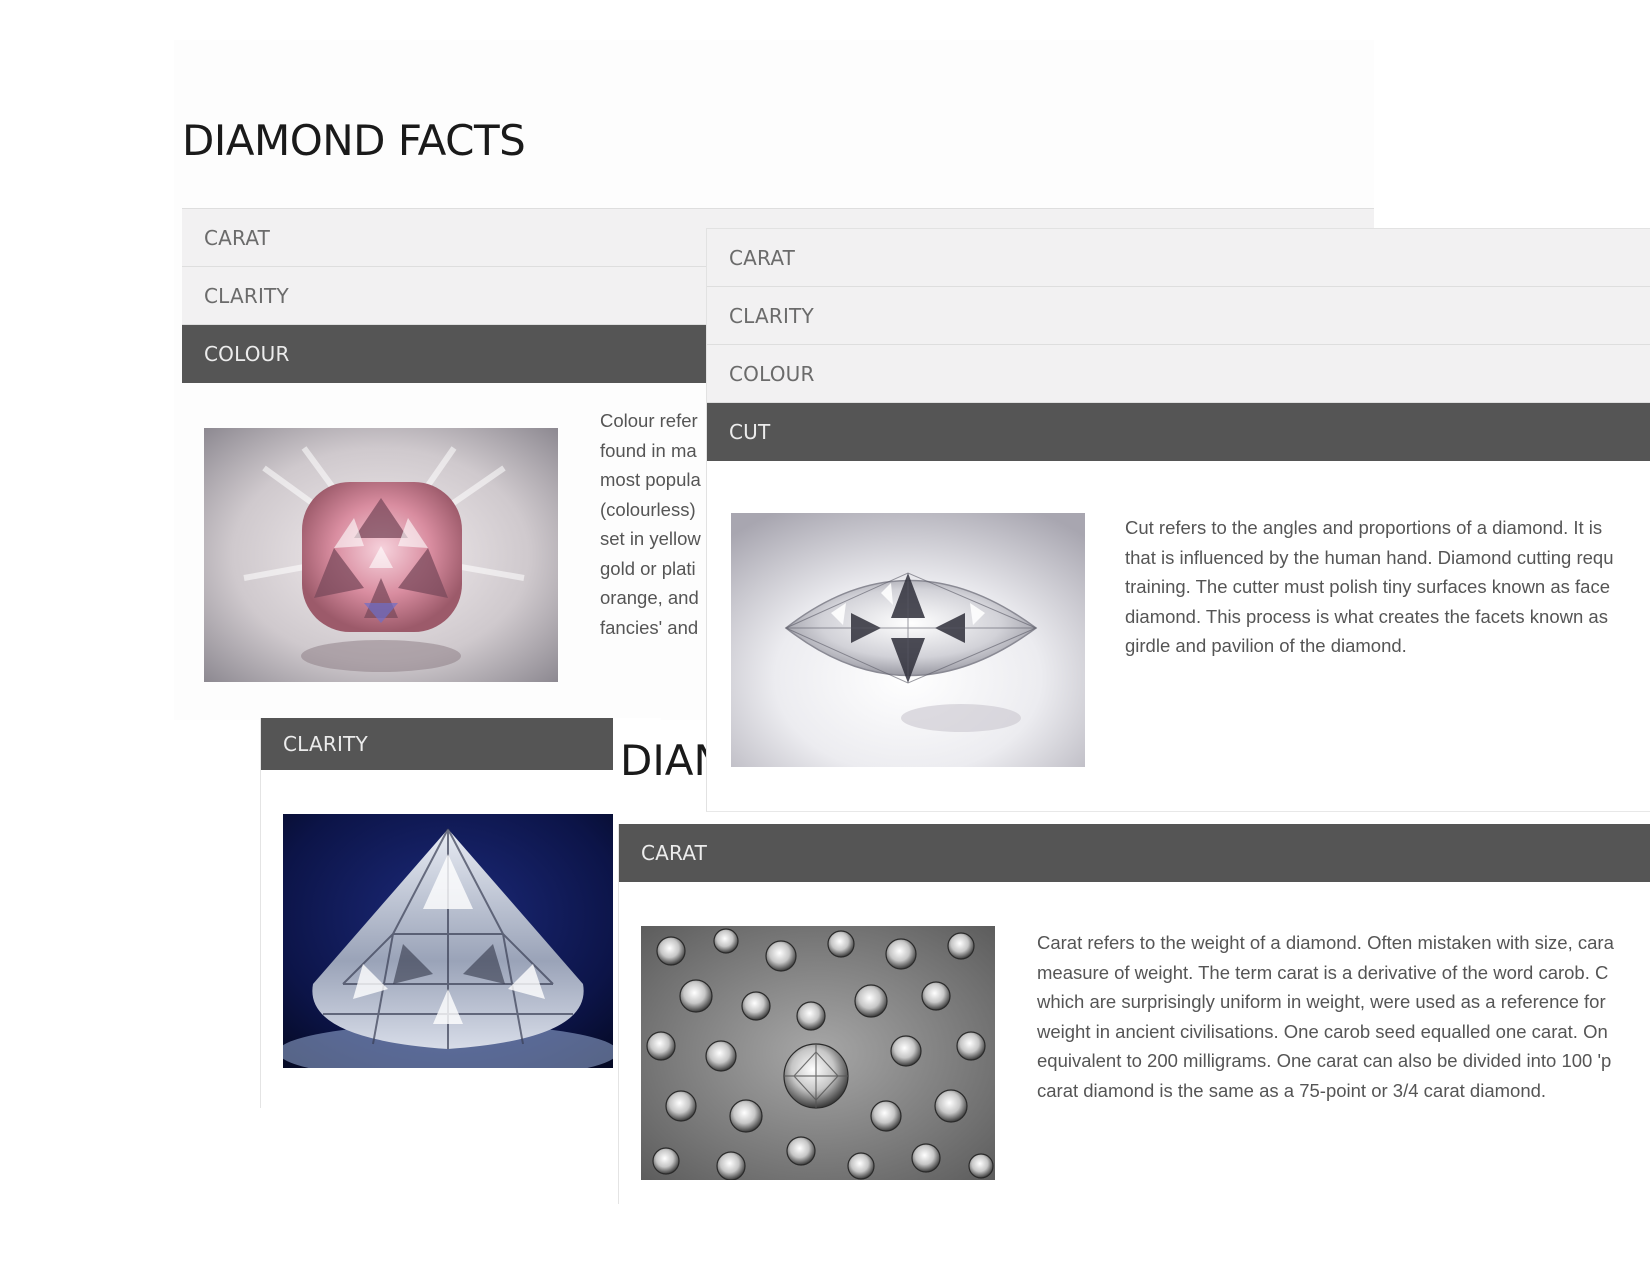 This screenshot has width=1650, height=1275. What do you see at coordinates (818, 1053) in the screenshot?
I see `carat-diamonds-image` at bounding box center [818, 1053].